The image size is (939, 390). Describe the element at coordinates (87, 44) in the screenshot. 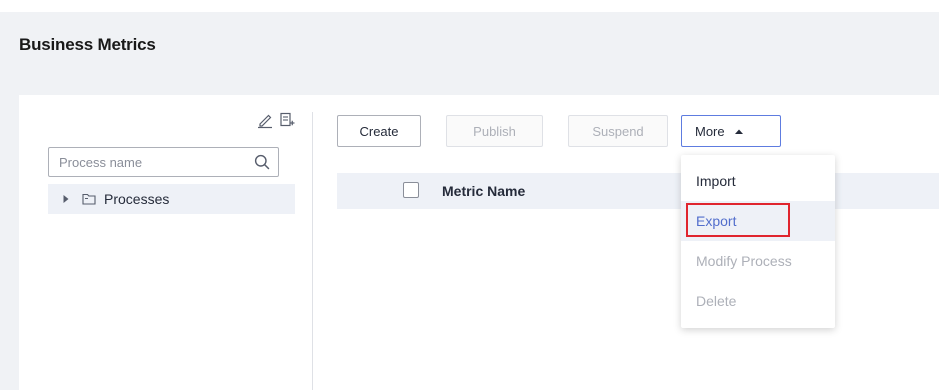

I see `page-title: Business Metrics` at that location.